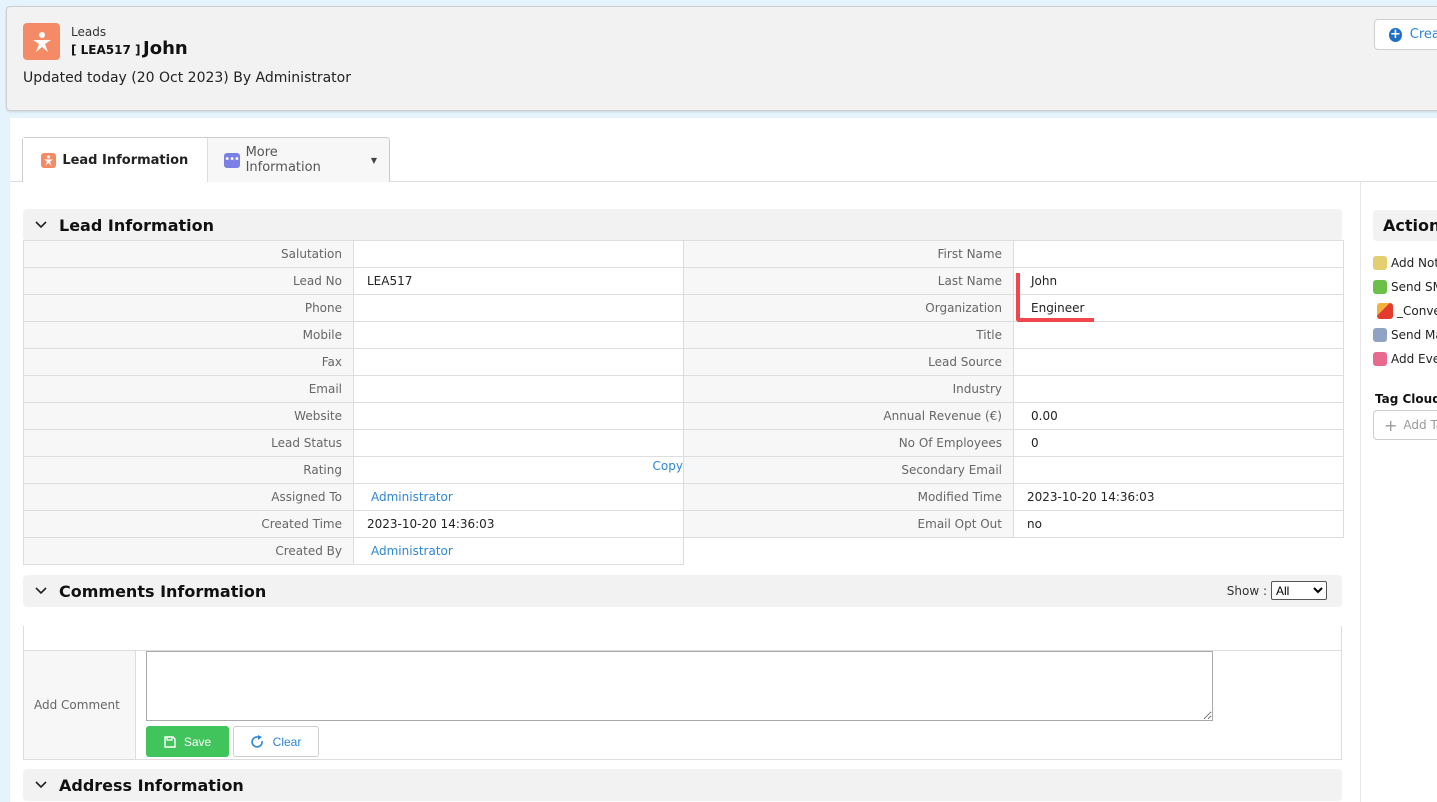 This screenshot has width=1437, height=802. What do you see at coordinates (1058, 308) in the screenshot?
I see `value-text: Engineer` at bounding box center [1058, 308].